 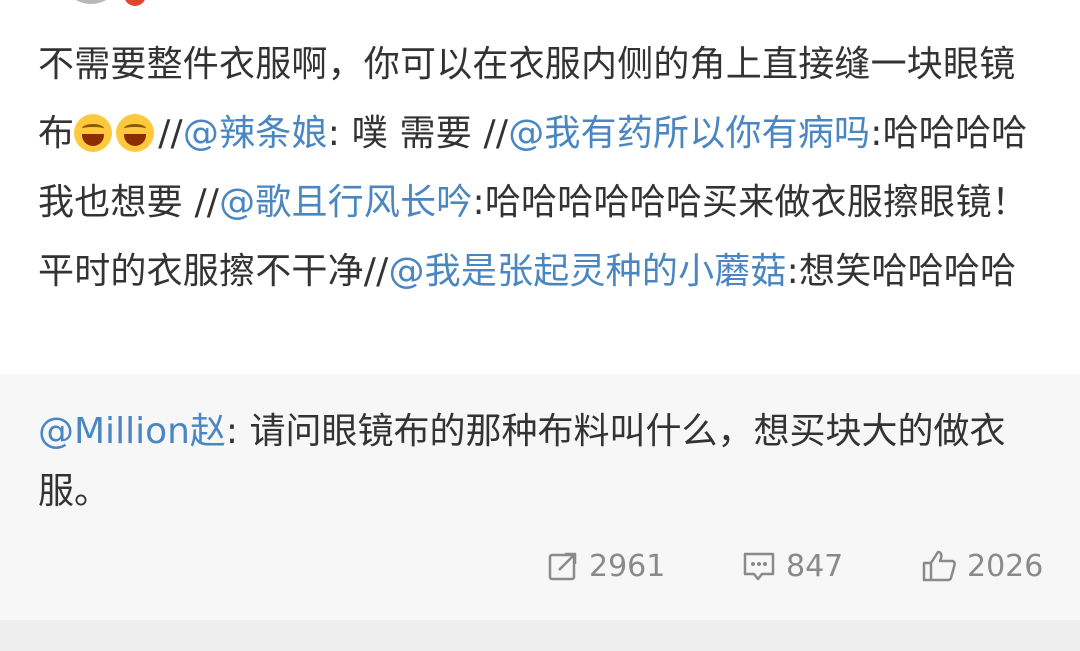 I want to click on mention-link: @歌且行风长吟, so click(x=345, y=202).